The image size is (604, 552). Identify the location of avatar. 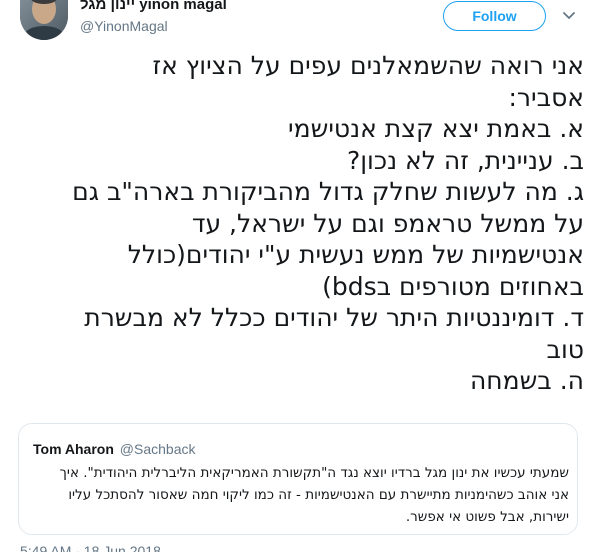
(44, 20).